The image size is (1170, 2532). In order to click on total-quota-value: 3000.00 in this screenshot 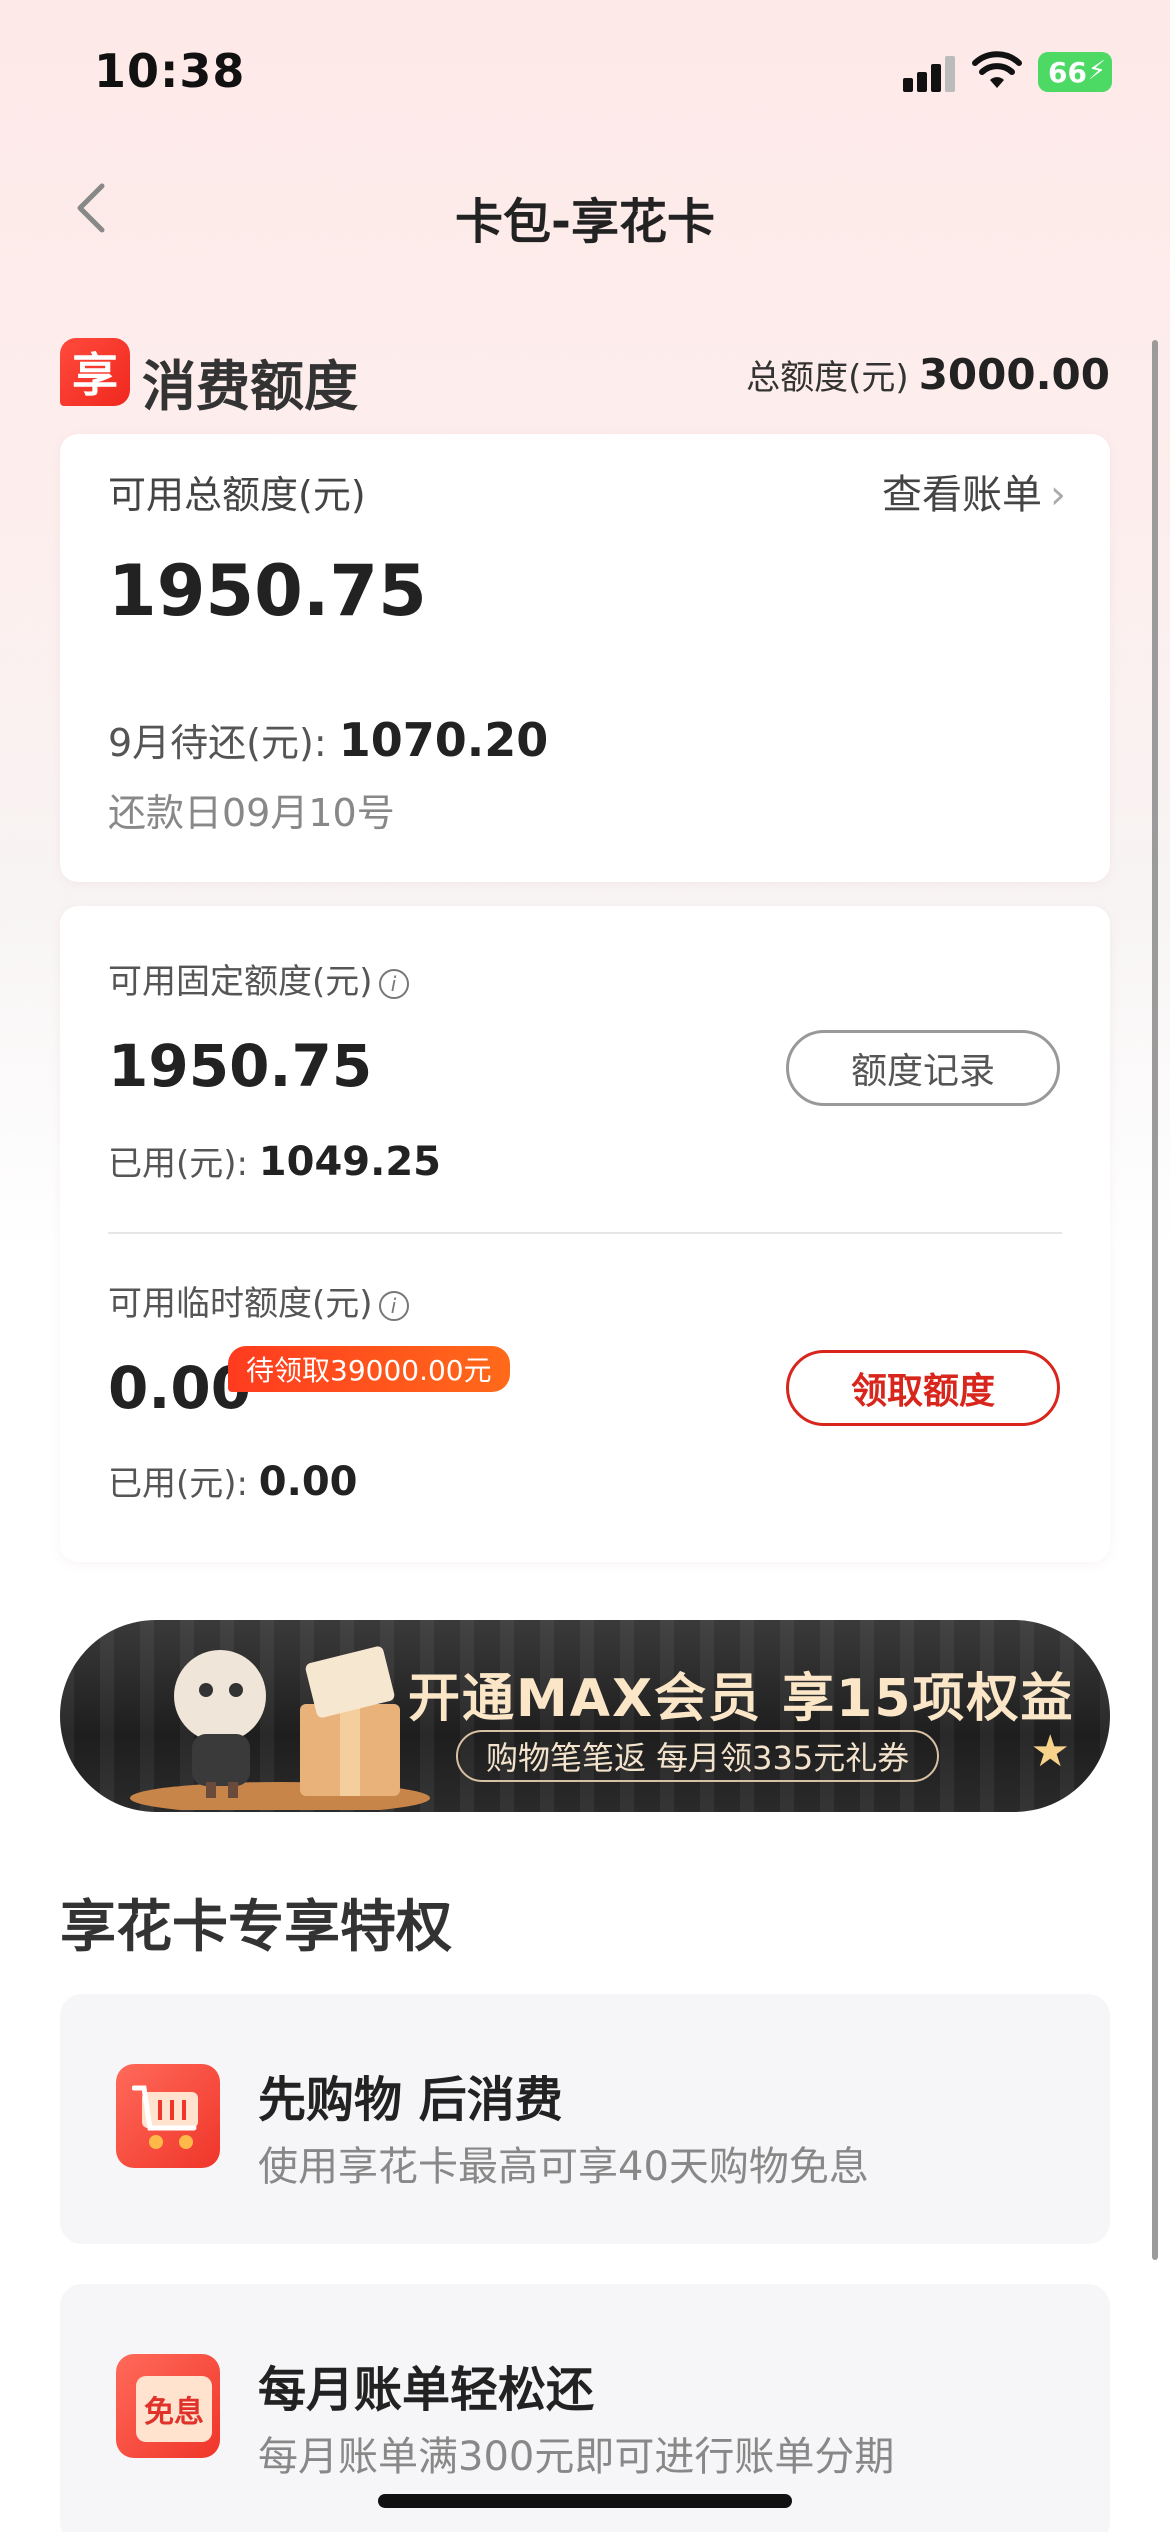, I will do `click(1014, 374)`.